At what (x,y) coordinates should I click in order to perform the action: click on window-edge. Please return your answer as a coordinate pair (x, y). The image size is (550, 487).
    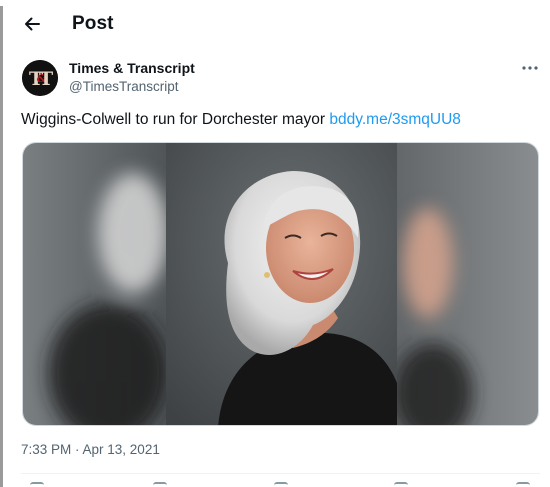
    Looking at the image, I should click on (1, 246).